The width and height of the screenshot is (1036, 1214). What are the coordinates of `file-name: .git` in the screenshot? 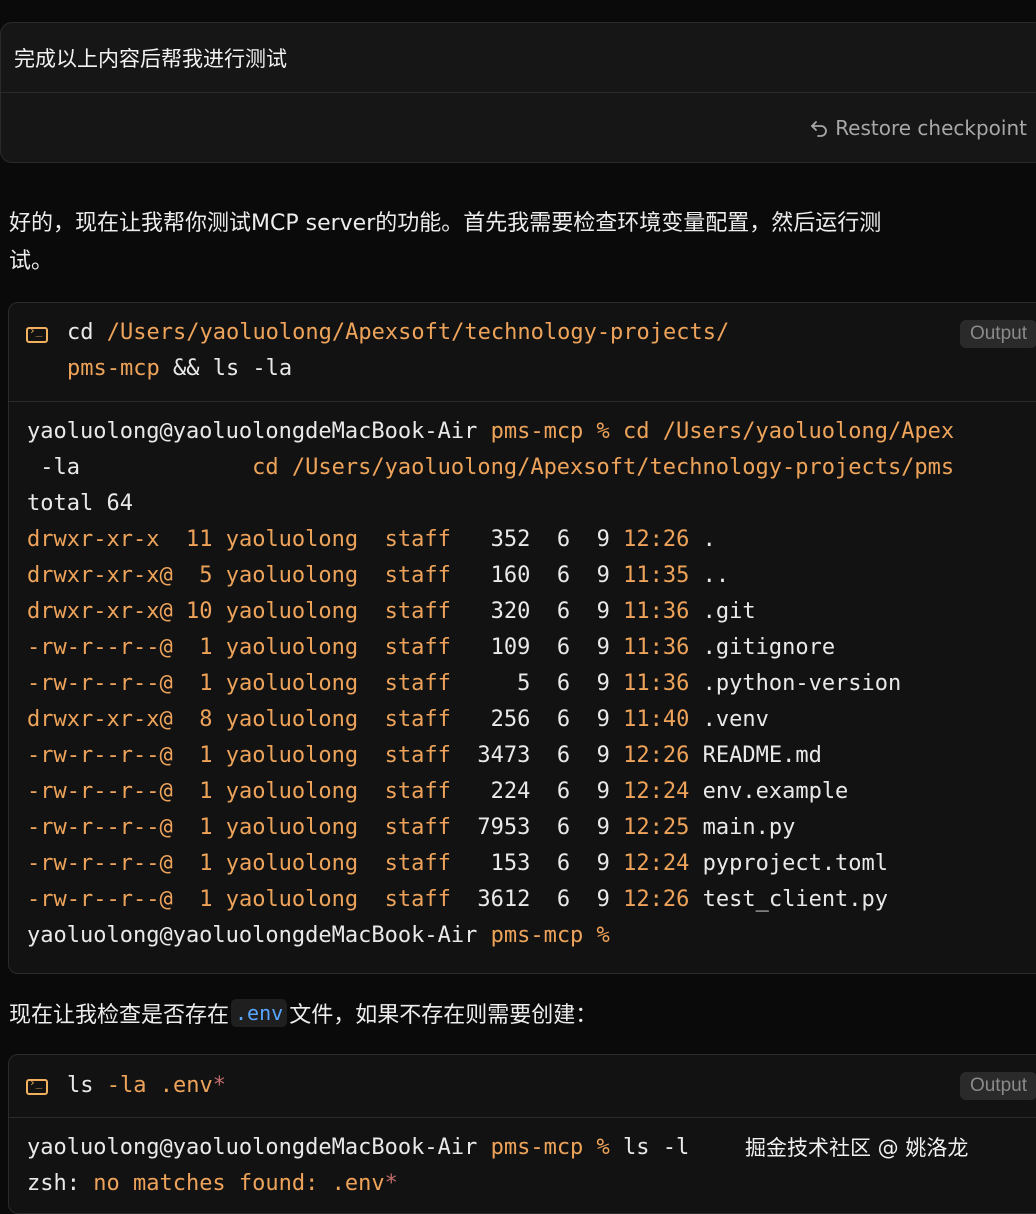 It's located at (729, 611).